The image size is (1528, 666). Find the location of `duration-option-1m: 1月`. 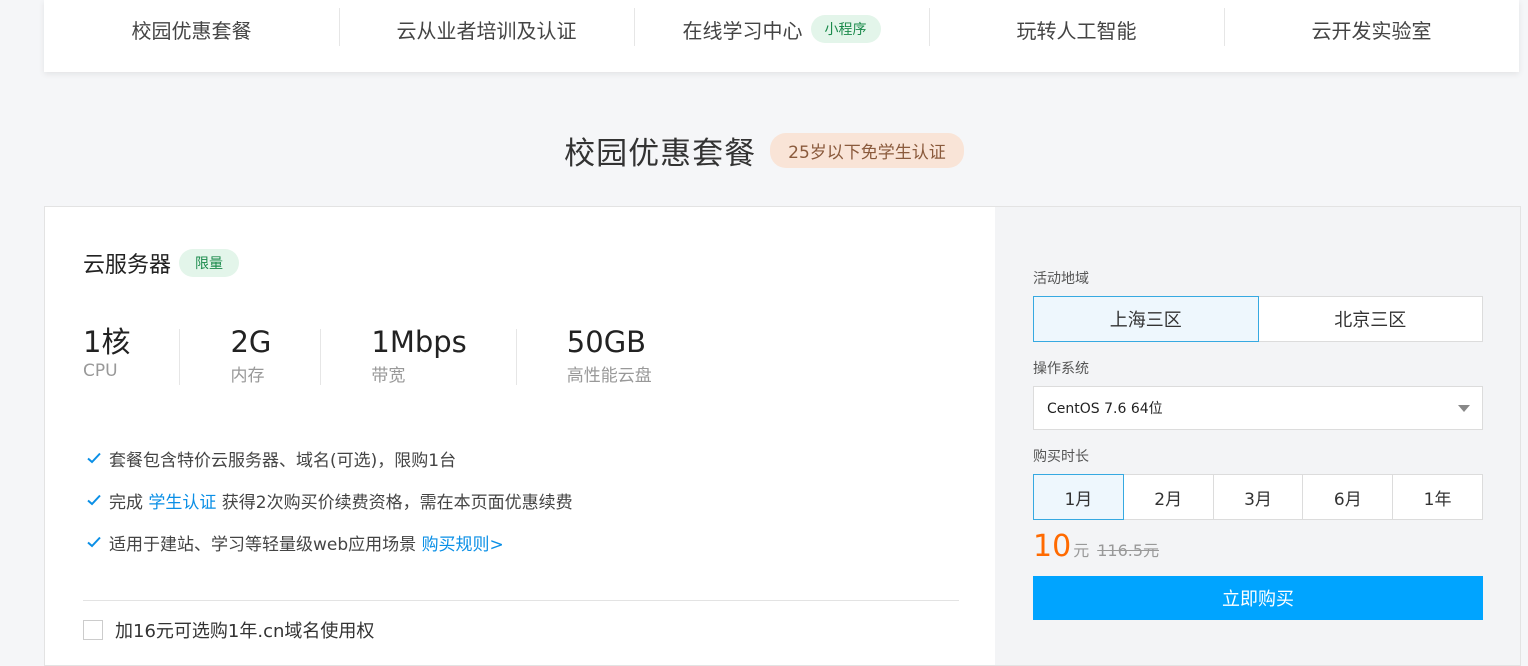

duration-option-1m: 1月 is located at coordinates (1078, 497).